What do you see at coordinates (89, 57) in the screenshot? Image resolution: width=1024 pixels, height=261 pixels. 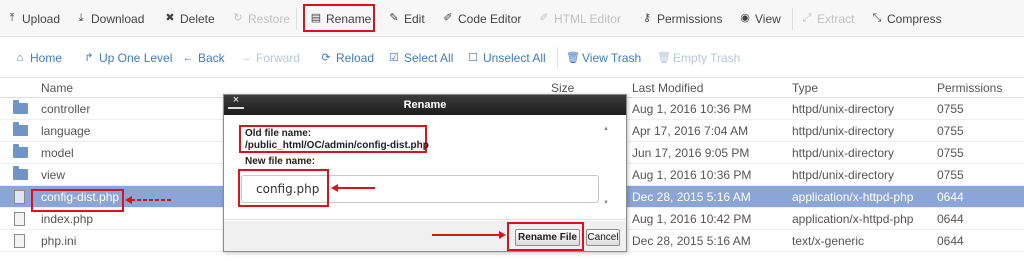 I see `level-up-icon: ↱` at bounding box center [89, 57].